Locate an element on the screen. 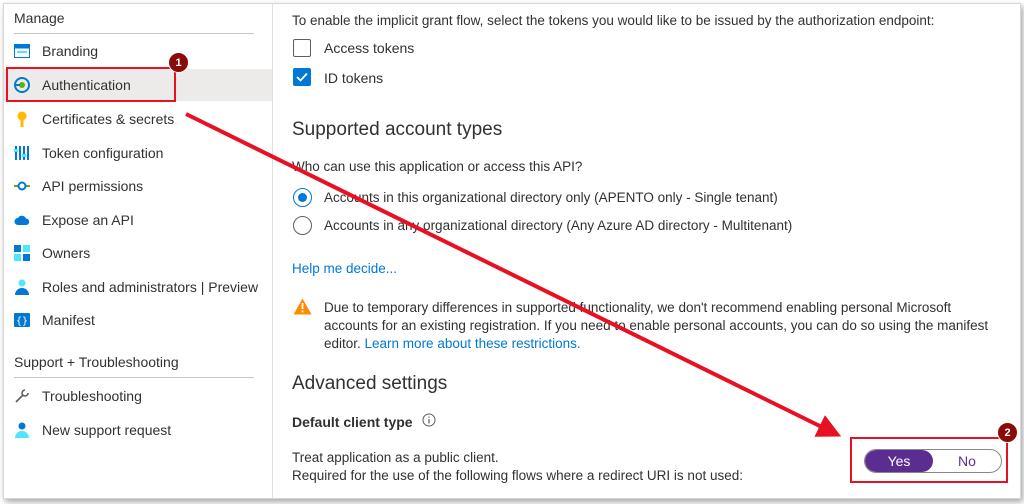 The height and width of the screenshot is (504, 1024). checkmark-icon is located at coordinates (302, 77).